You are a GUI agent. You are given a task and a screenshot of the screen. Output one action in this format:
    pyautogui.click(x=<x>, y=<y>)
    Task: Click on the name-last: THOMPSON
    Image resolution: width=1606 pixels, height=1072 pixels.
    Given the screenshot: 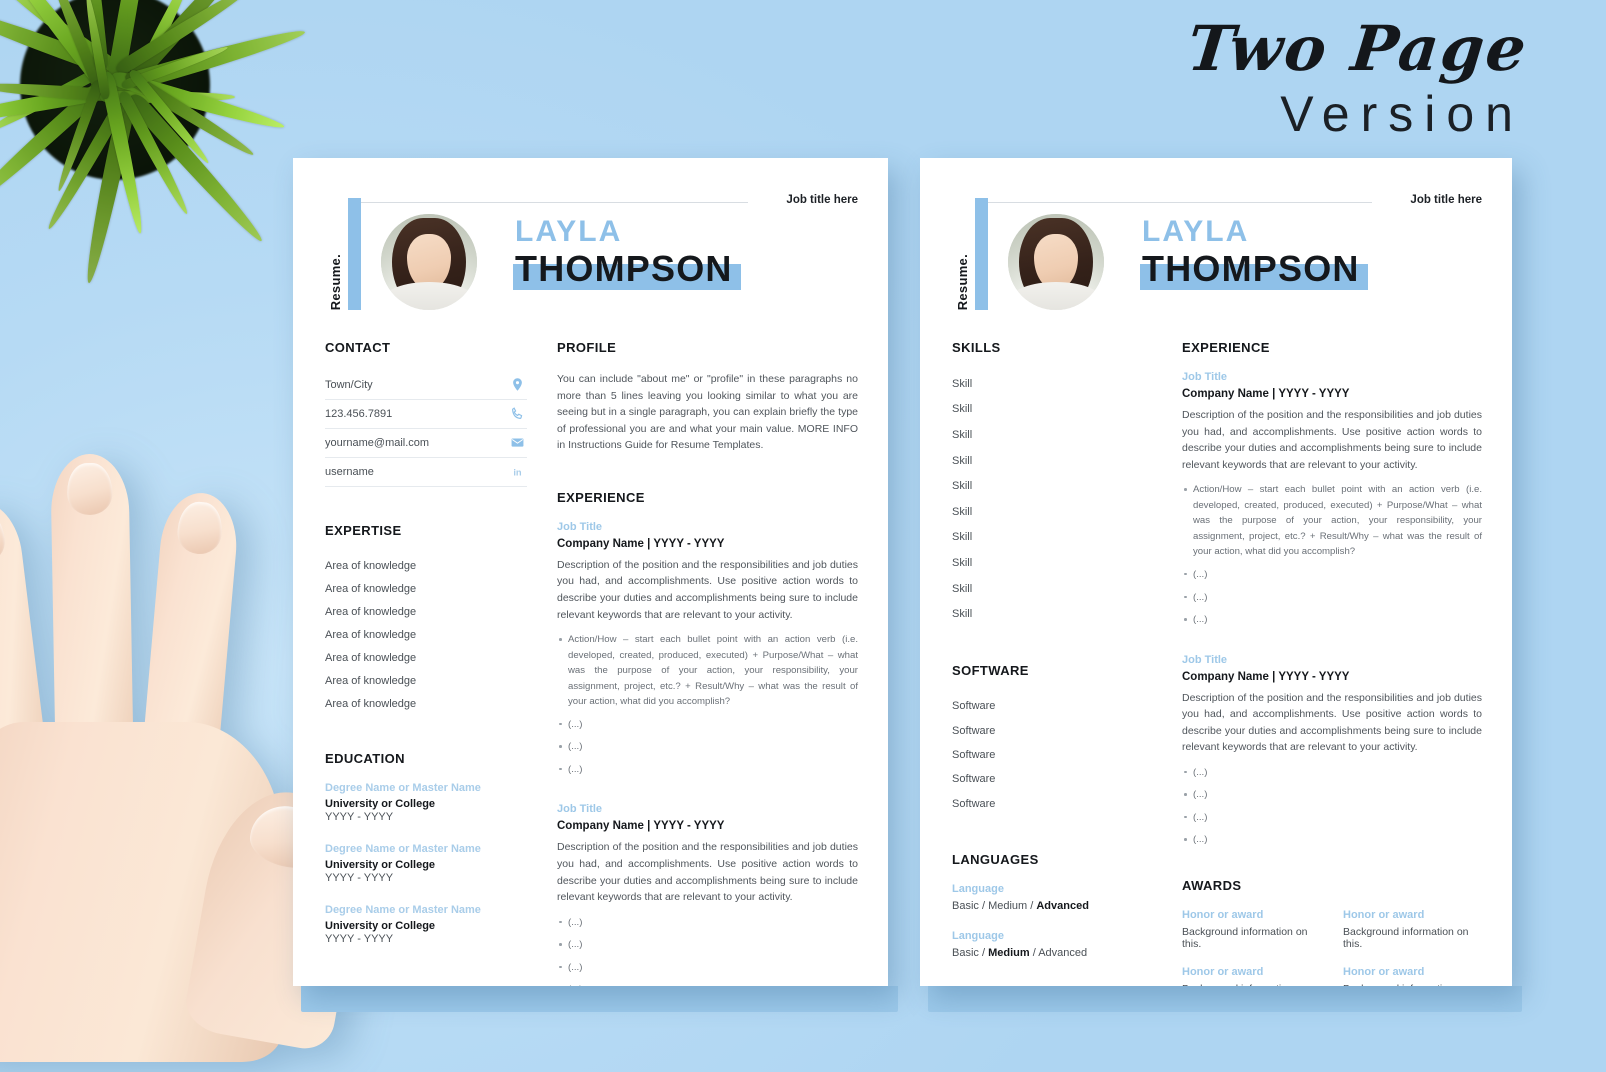 What is the action you would take?
    pyautogui.click(x=624, y=268)
    